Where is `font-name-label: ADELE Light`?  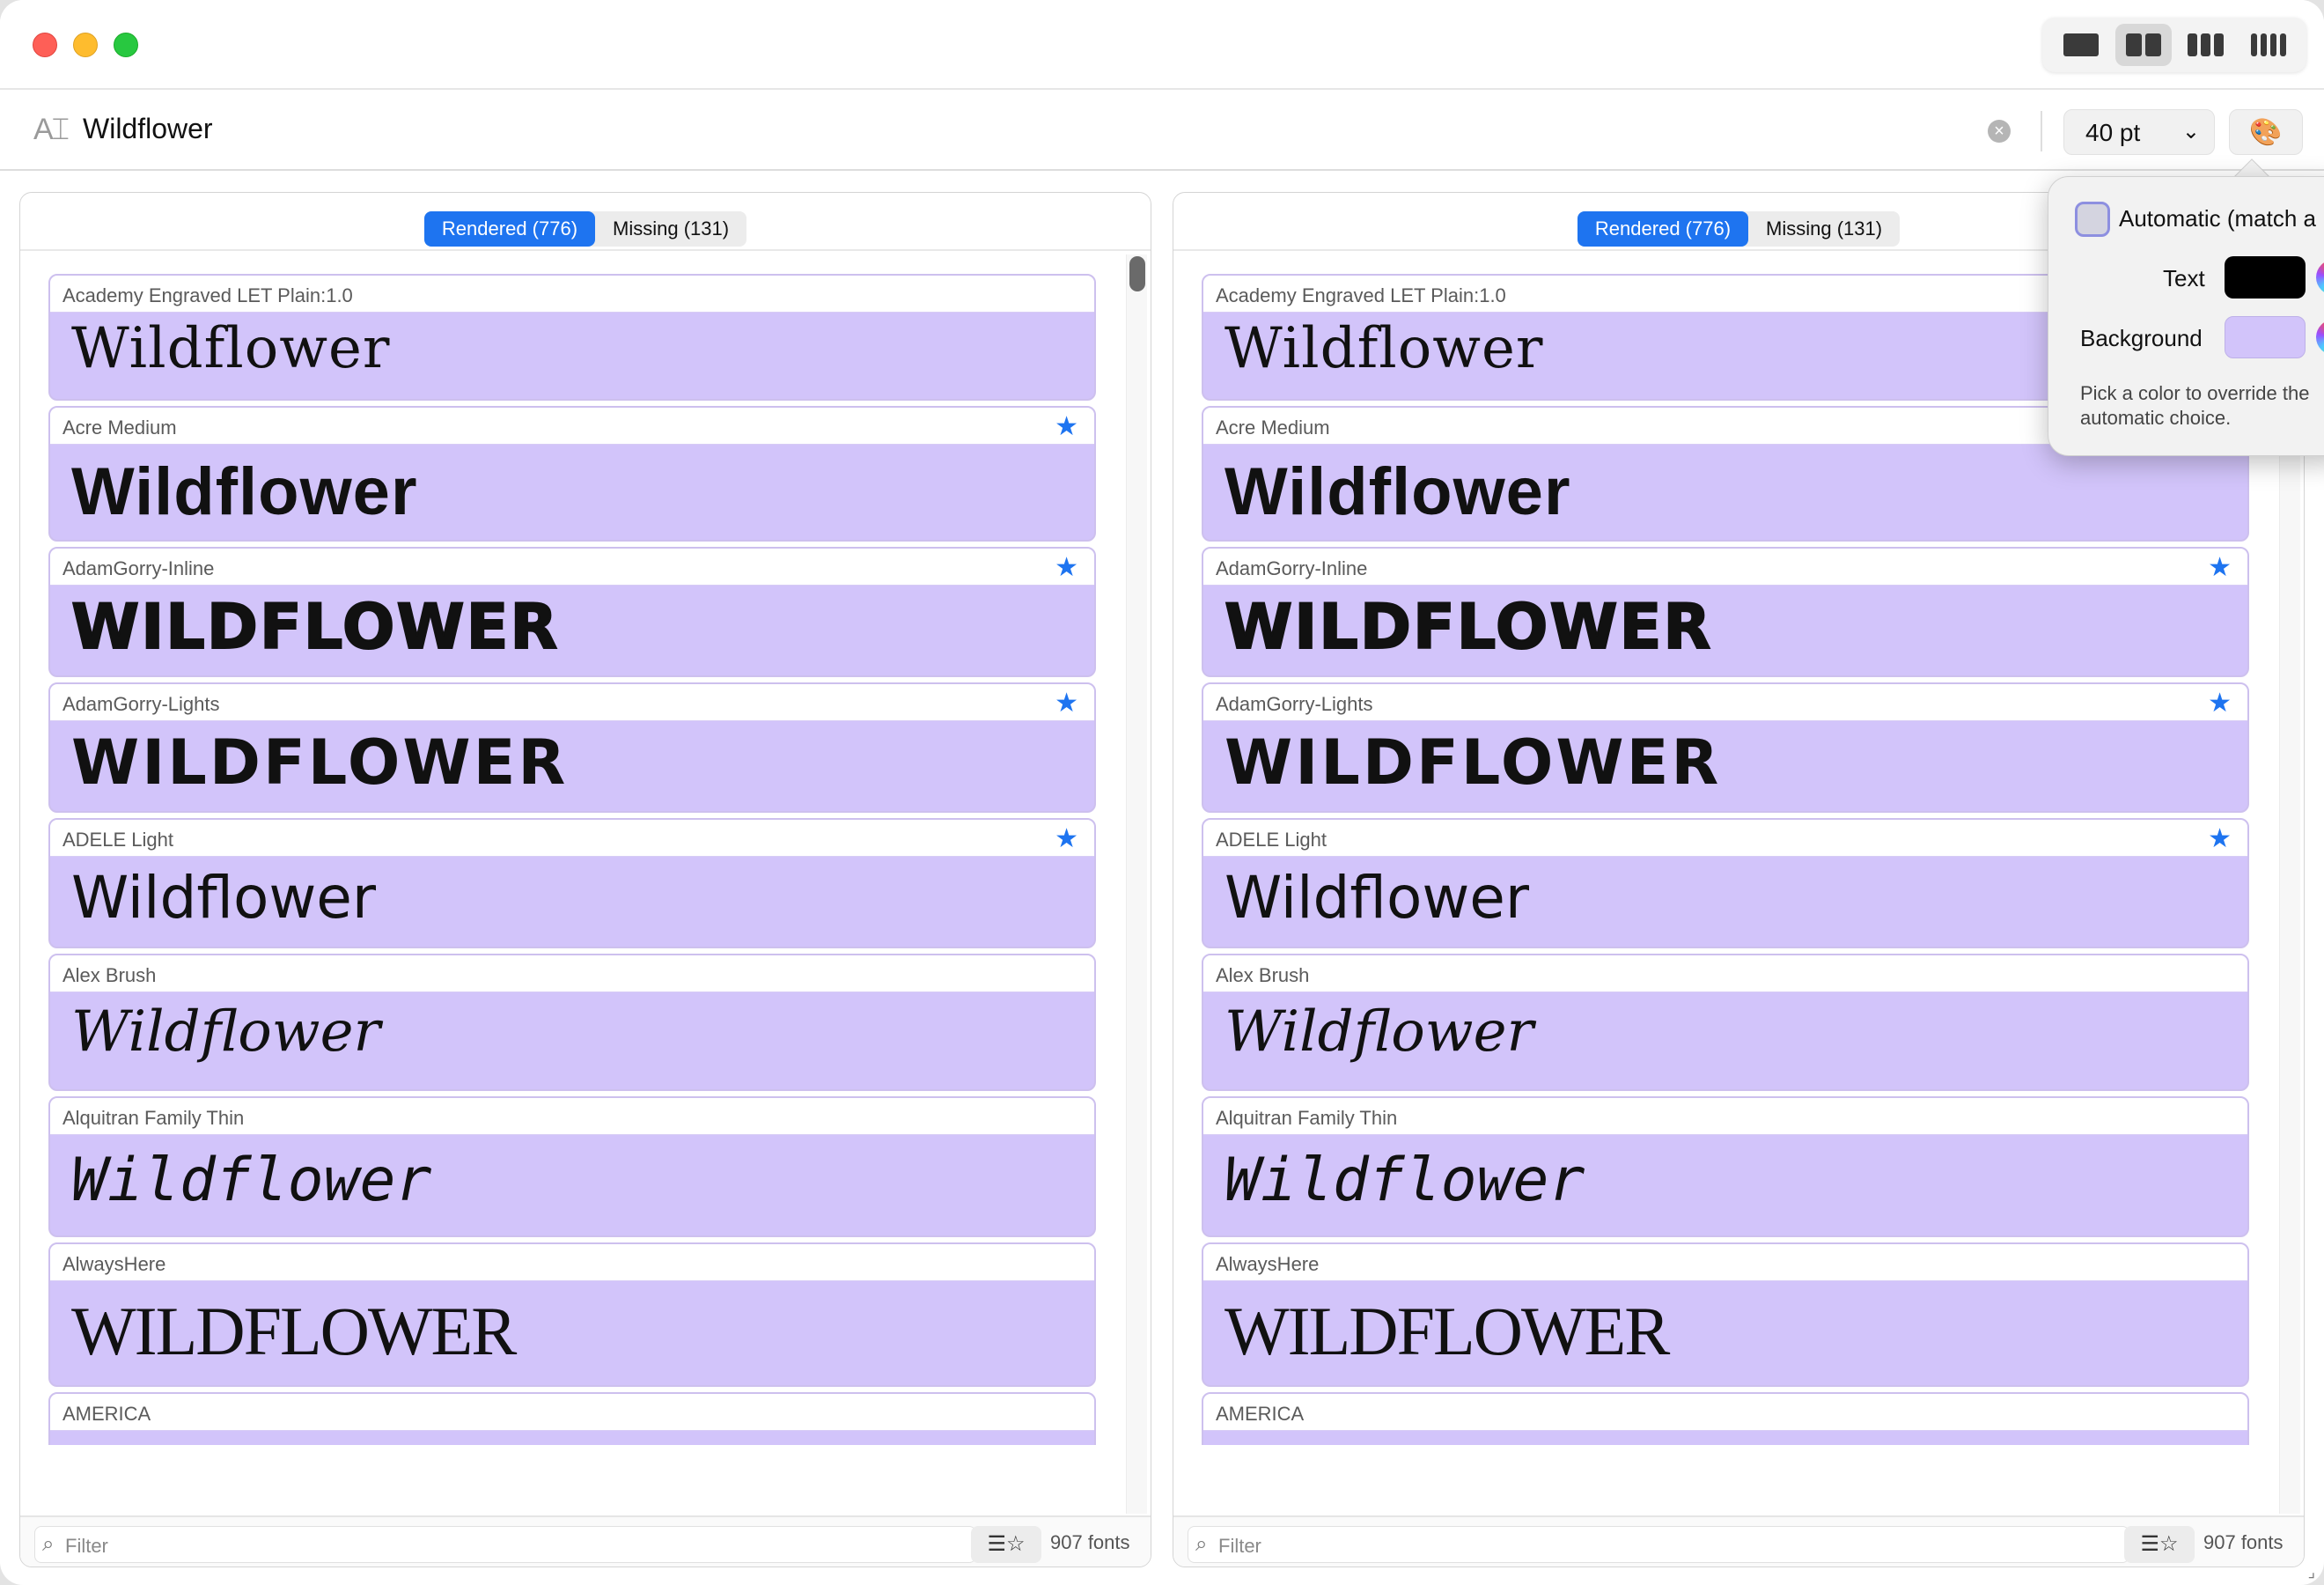 font-name-label: ADELE Light is located at coordinates (1271, 840).